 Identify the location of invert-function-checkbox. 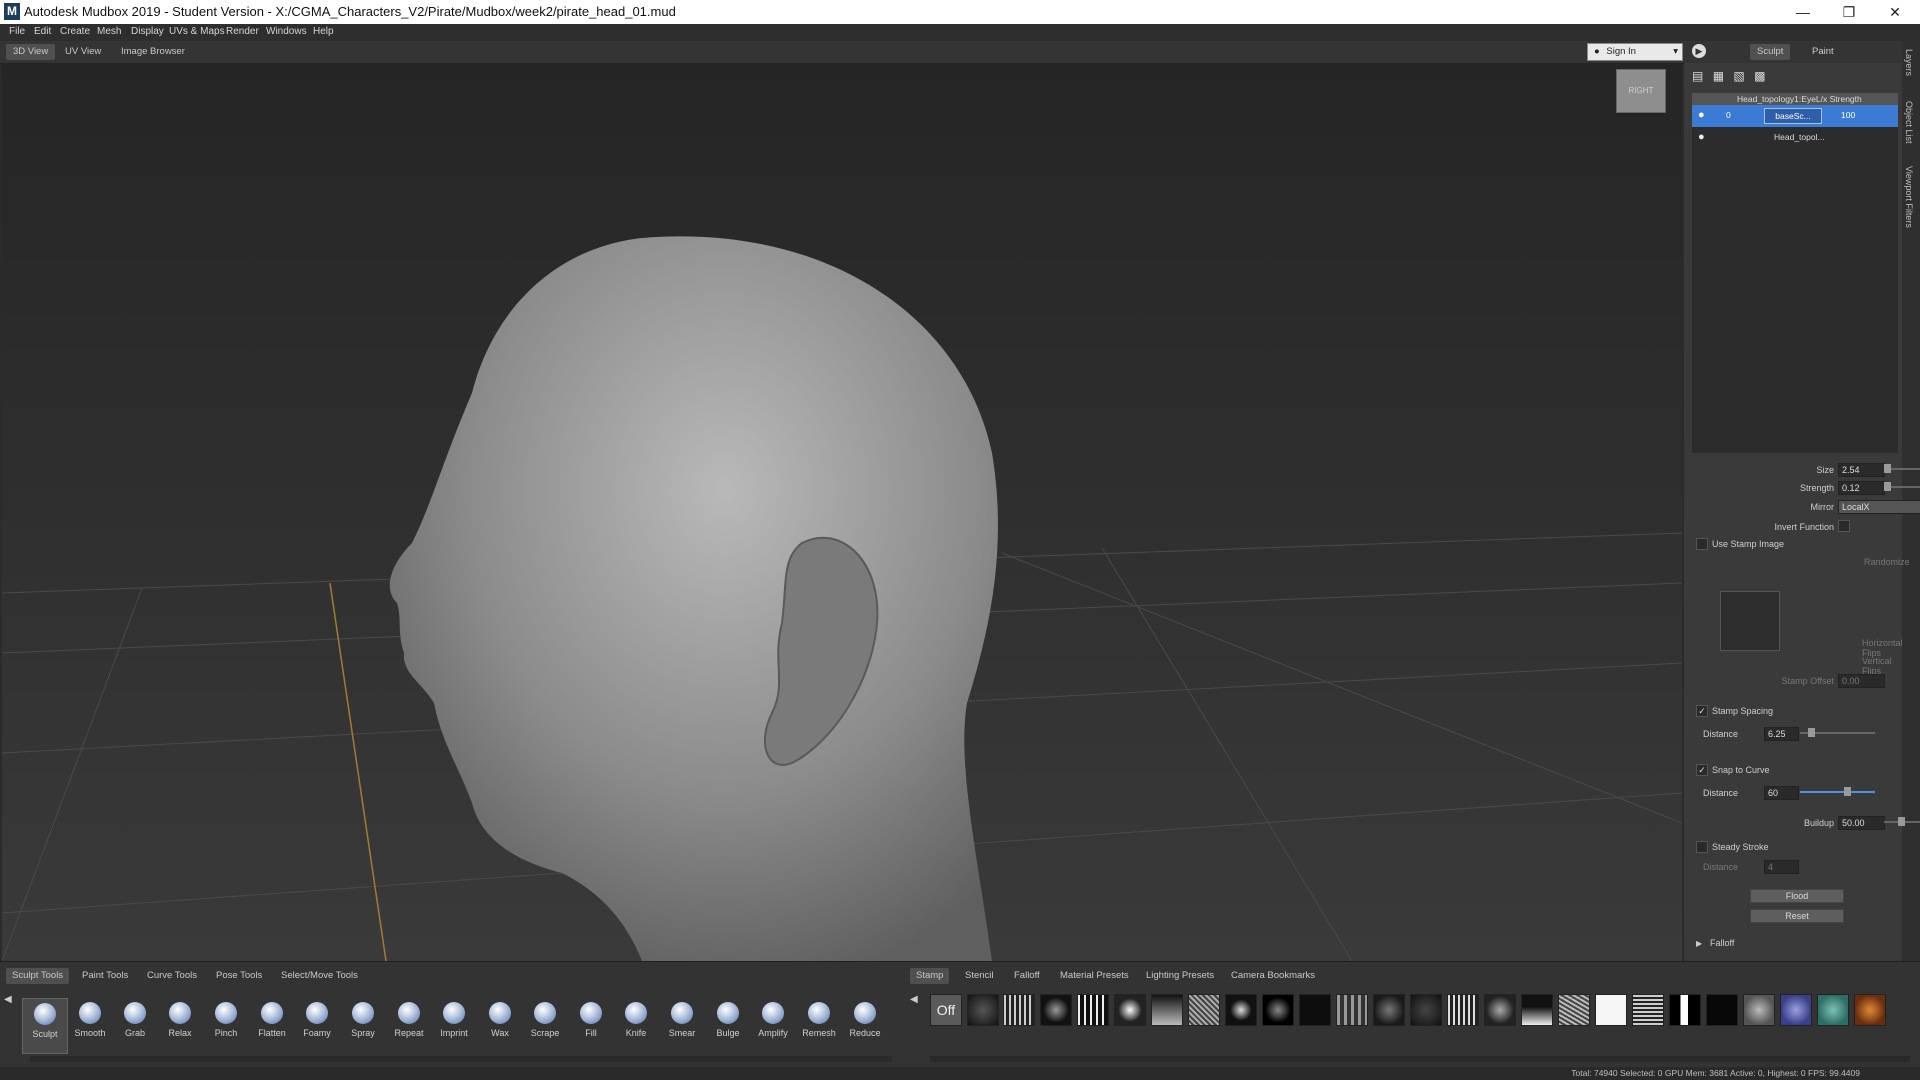
(1844, 526).